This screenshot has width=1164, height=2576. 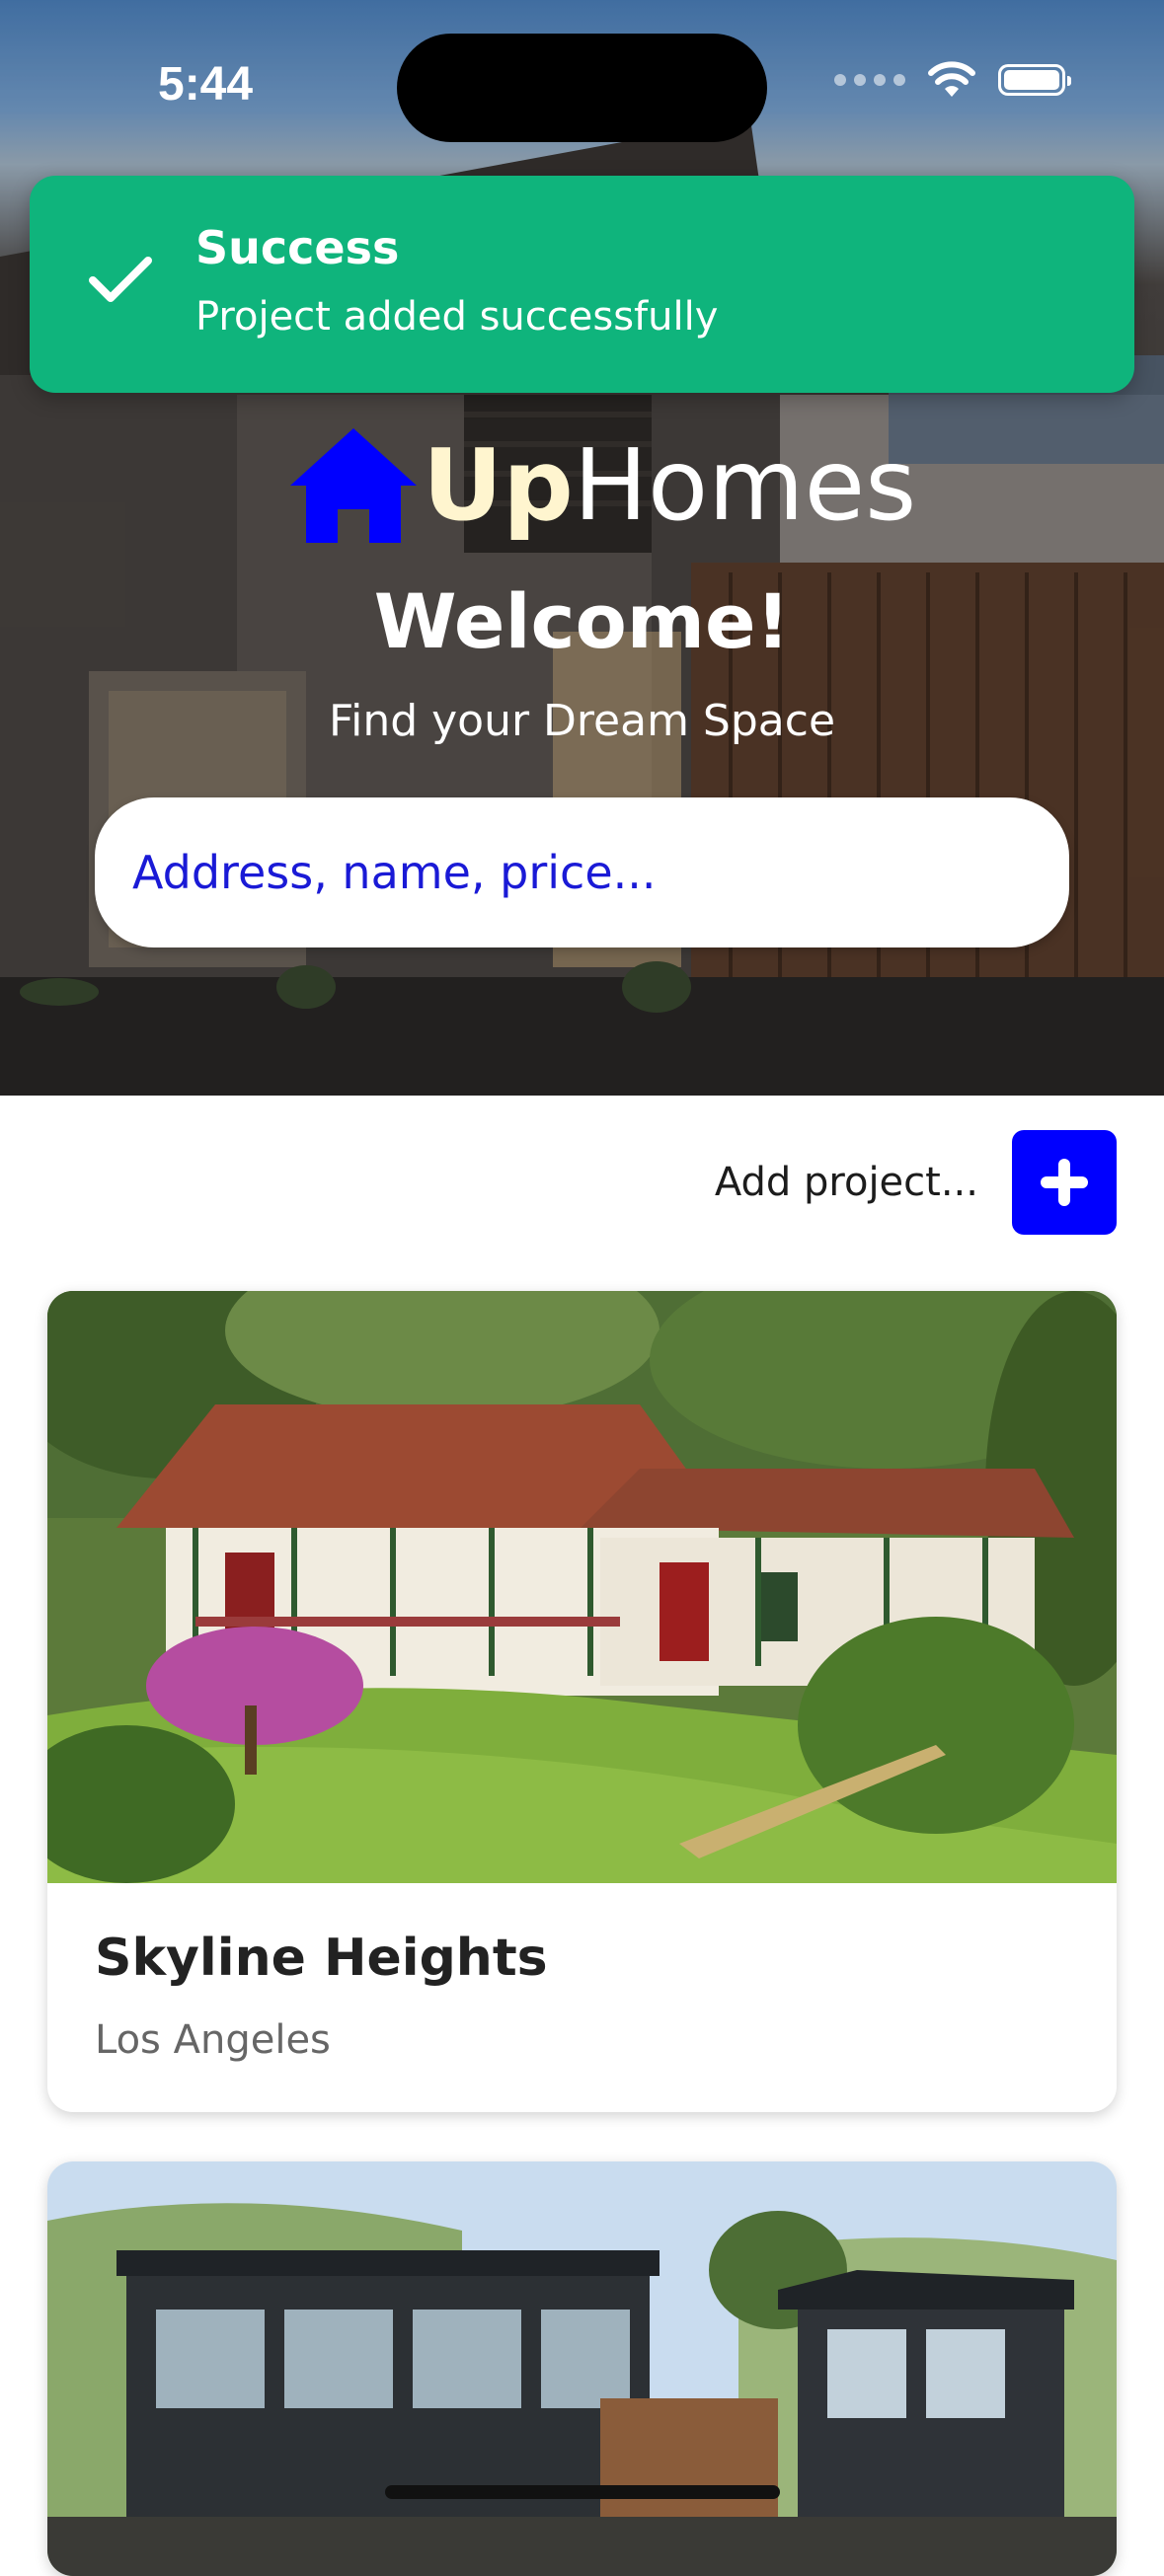 I want to click on wifi-icon, so click(x=951, y=79).